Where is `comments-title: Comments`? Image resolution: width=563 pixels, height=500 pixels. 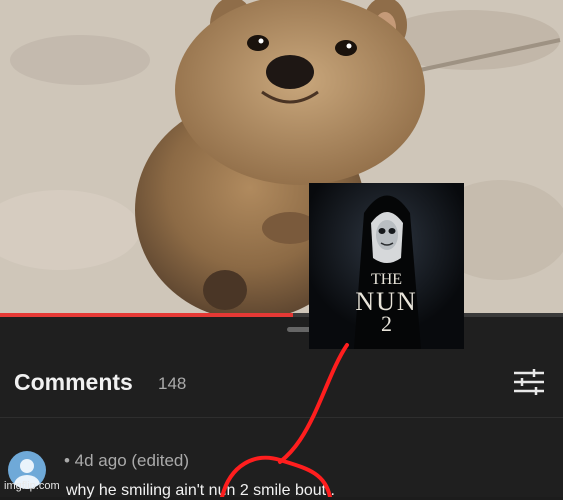
comments-title: Comments is located at coordinates (73, 382).